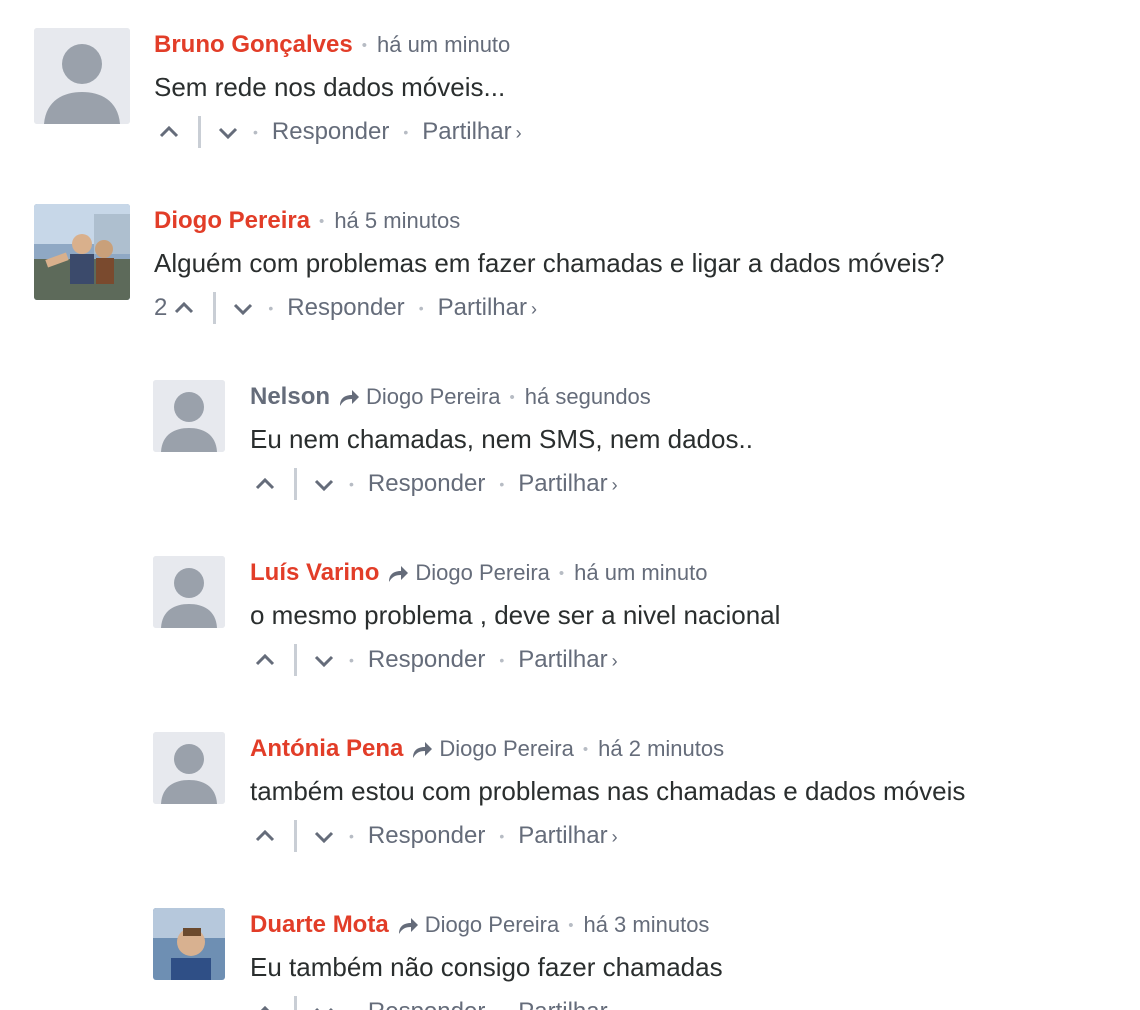 This screenshot has width=1140, height=1010. What do you see at coordinates (661, 749) in the screenshot?
I see `comment-timestamp: há 2 minutos` at bounding box center [661, 749].